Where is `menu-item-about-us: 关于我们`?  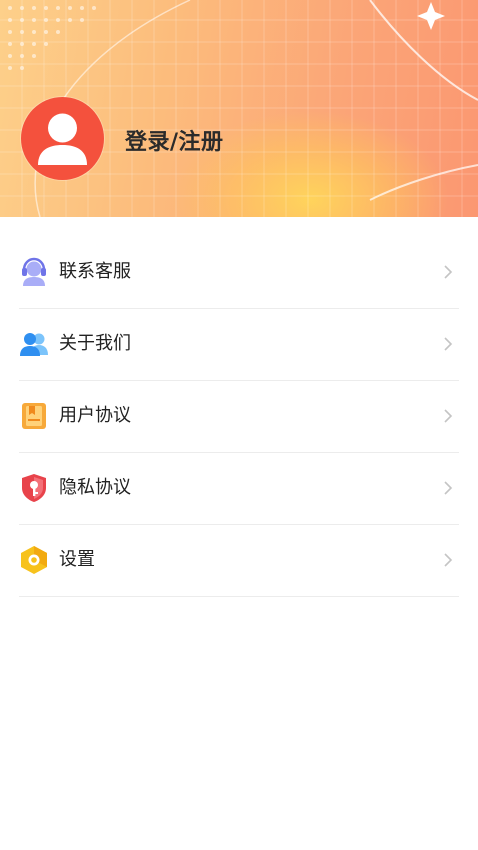 menu-item-about-us: 关于我们 is located at coordinates (239, 345).